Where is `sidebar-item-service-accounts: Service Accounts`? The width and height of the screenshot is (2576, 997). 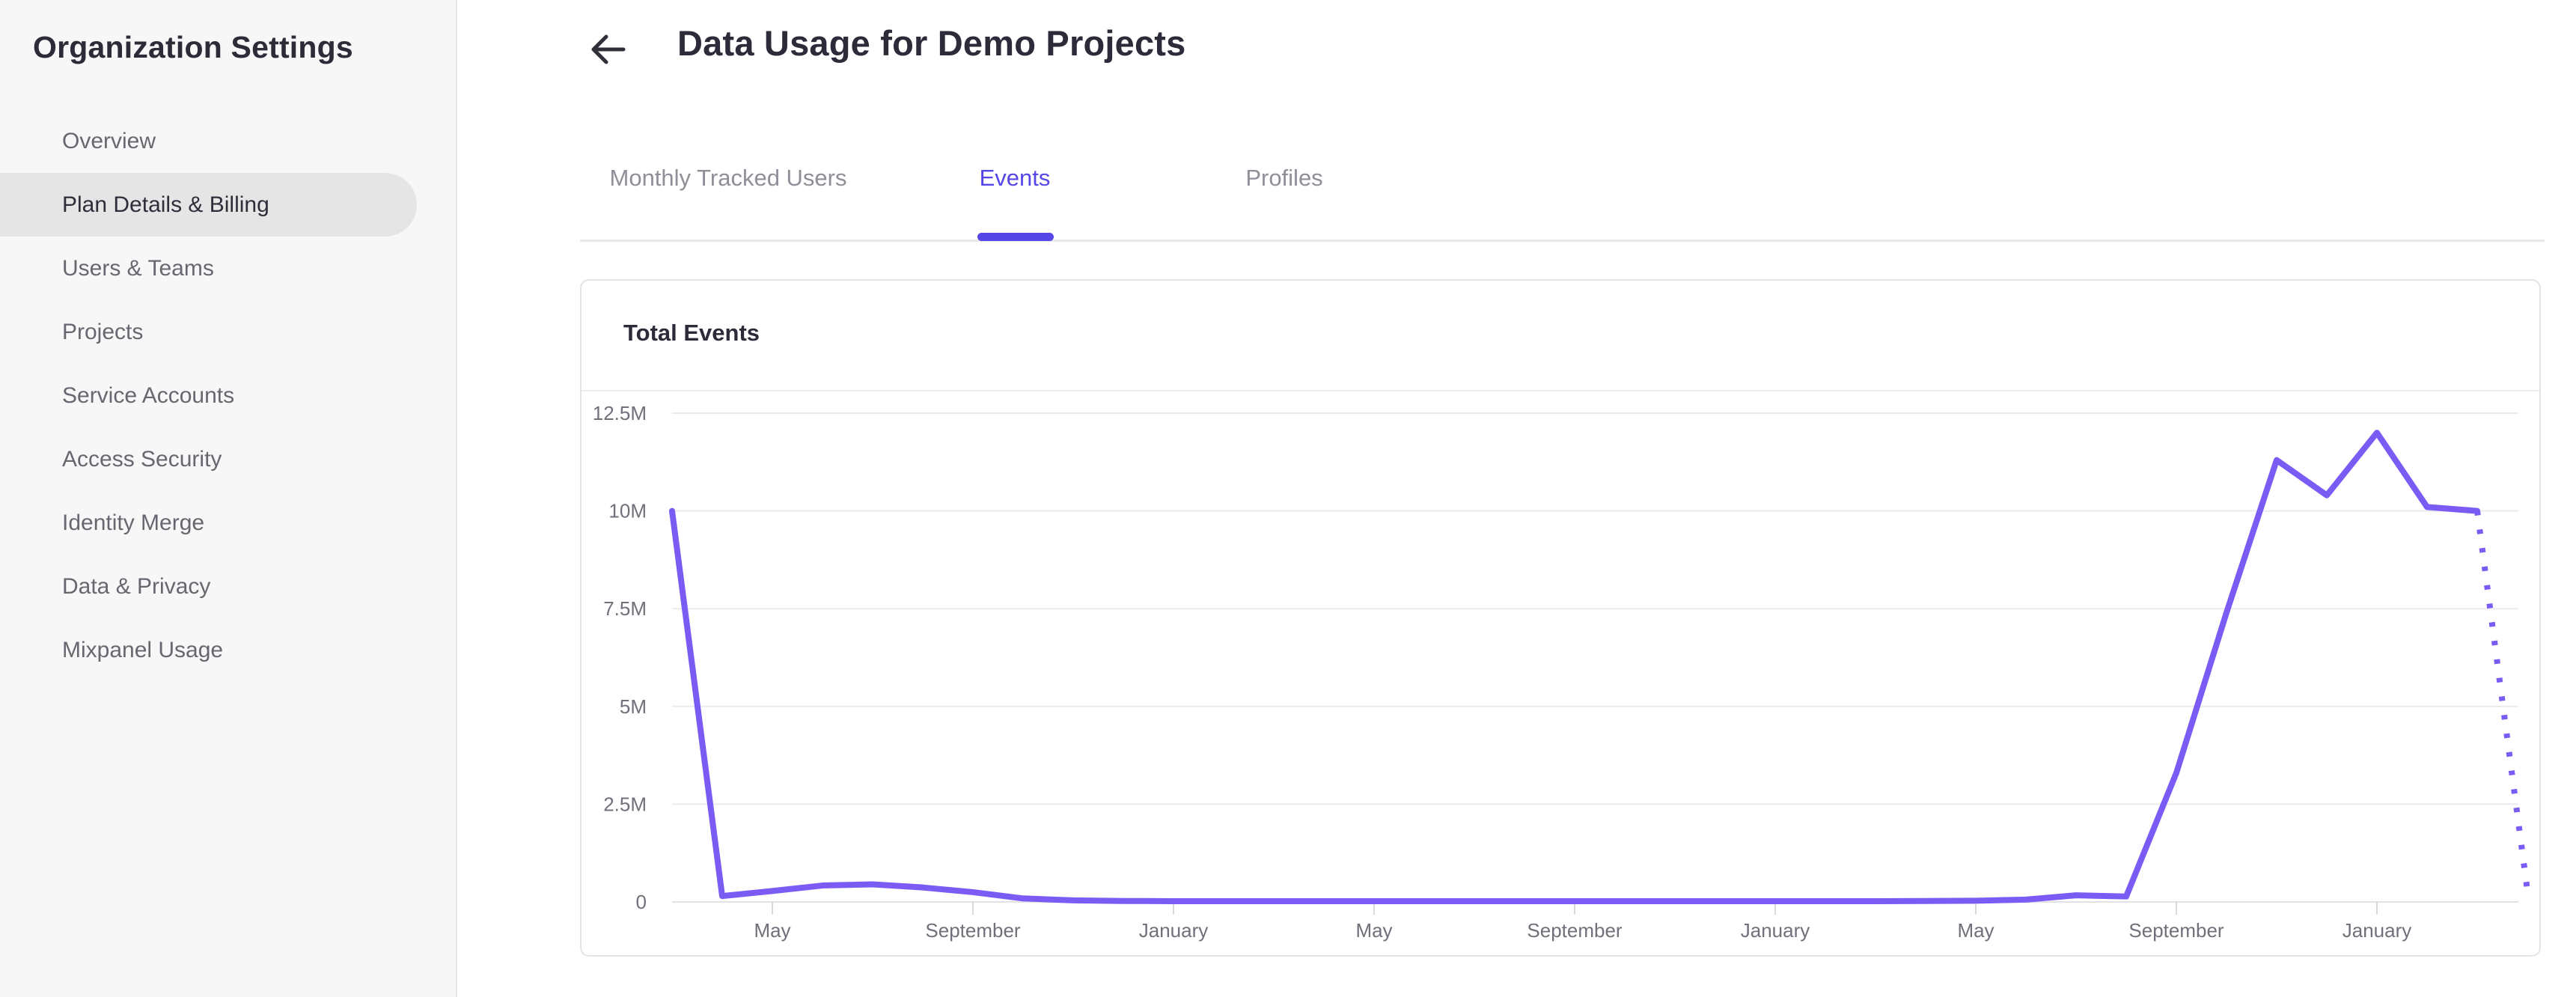 sidebar-item-service-accounts: Service Accounts is located at coordinates (228, 396).